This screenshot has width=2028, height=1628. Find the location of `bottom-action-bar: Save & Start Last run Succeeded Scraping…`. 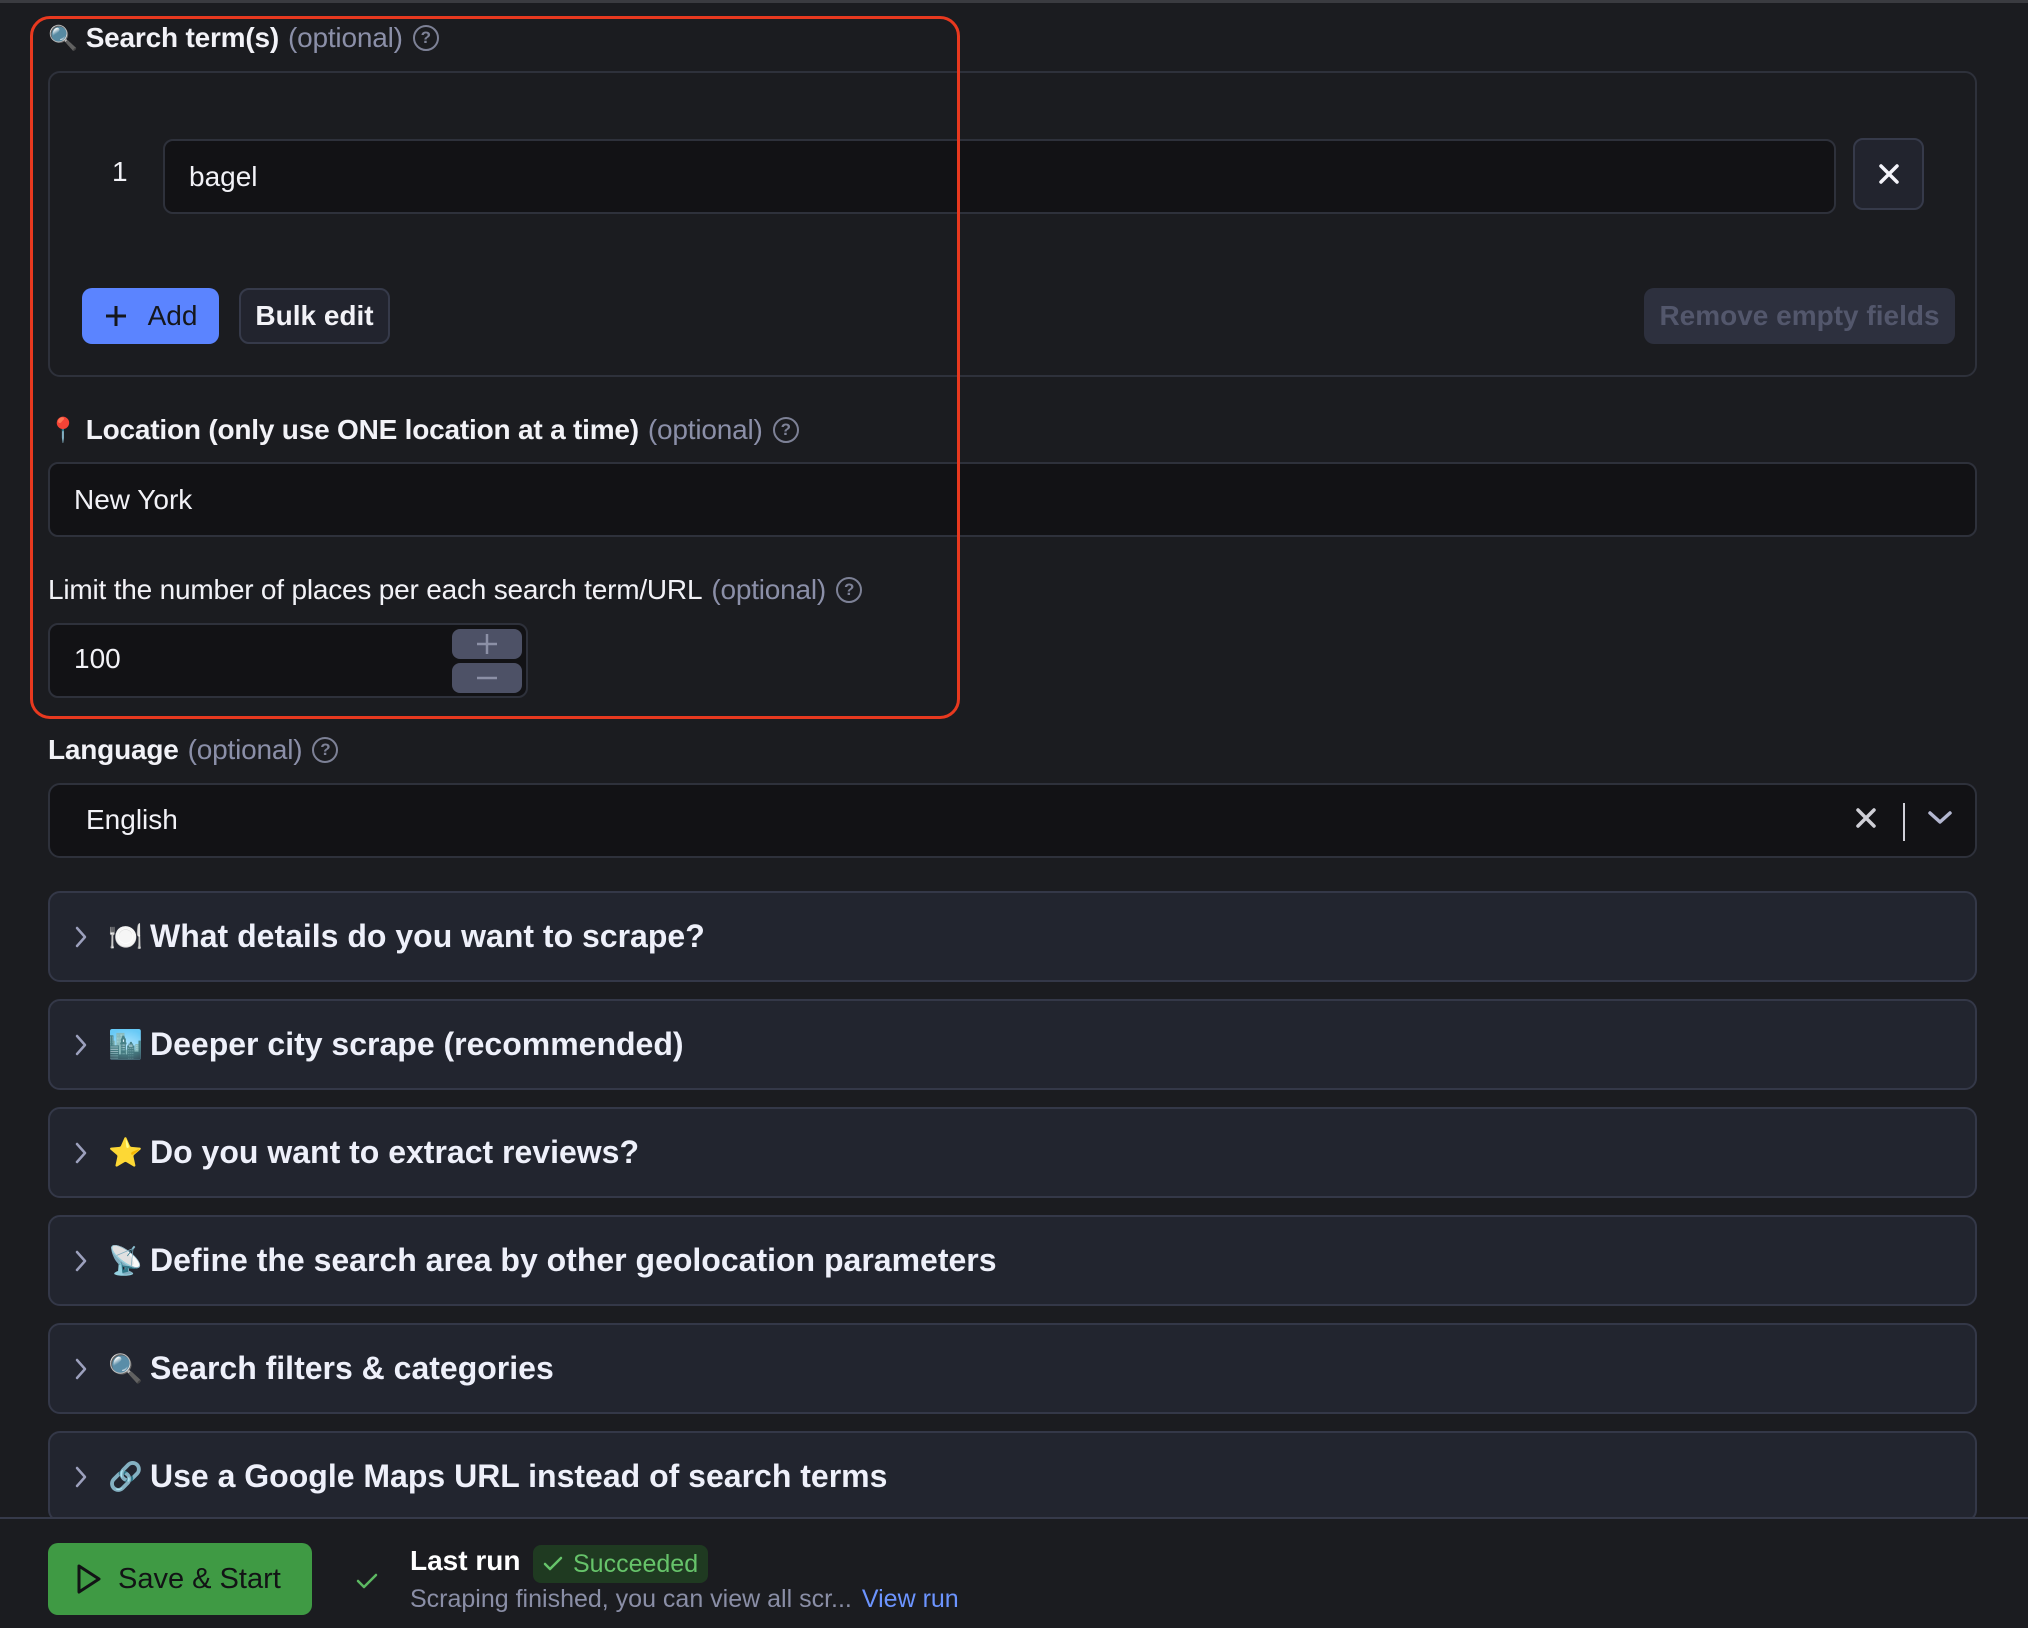

bottom-action-bar: Save & Start Last run Succeeded Scraping… is located at coordinates (1014, 1572).